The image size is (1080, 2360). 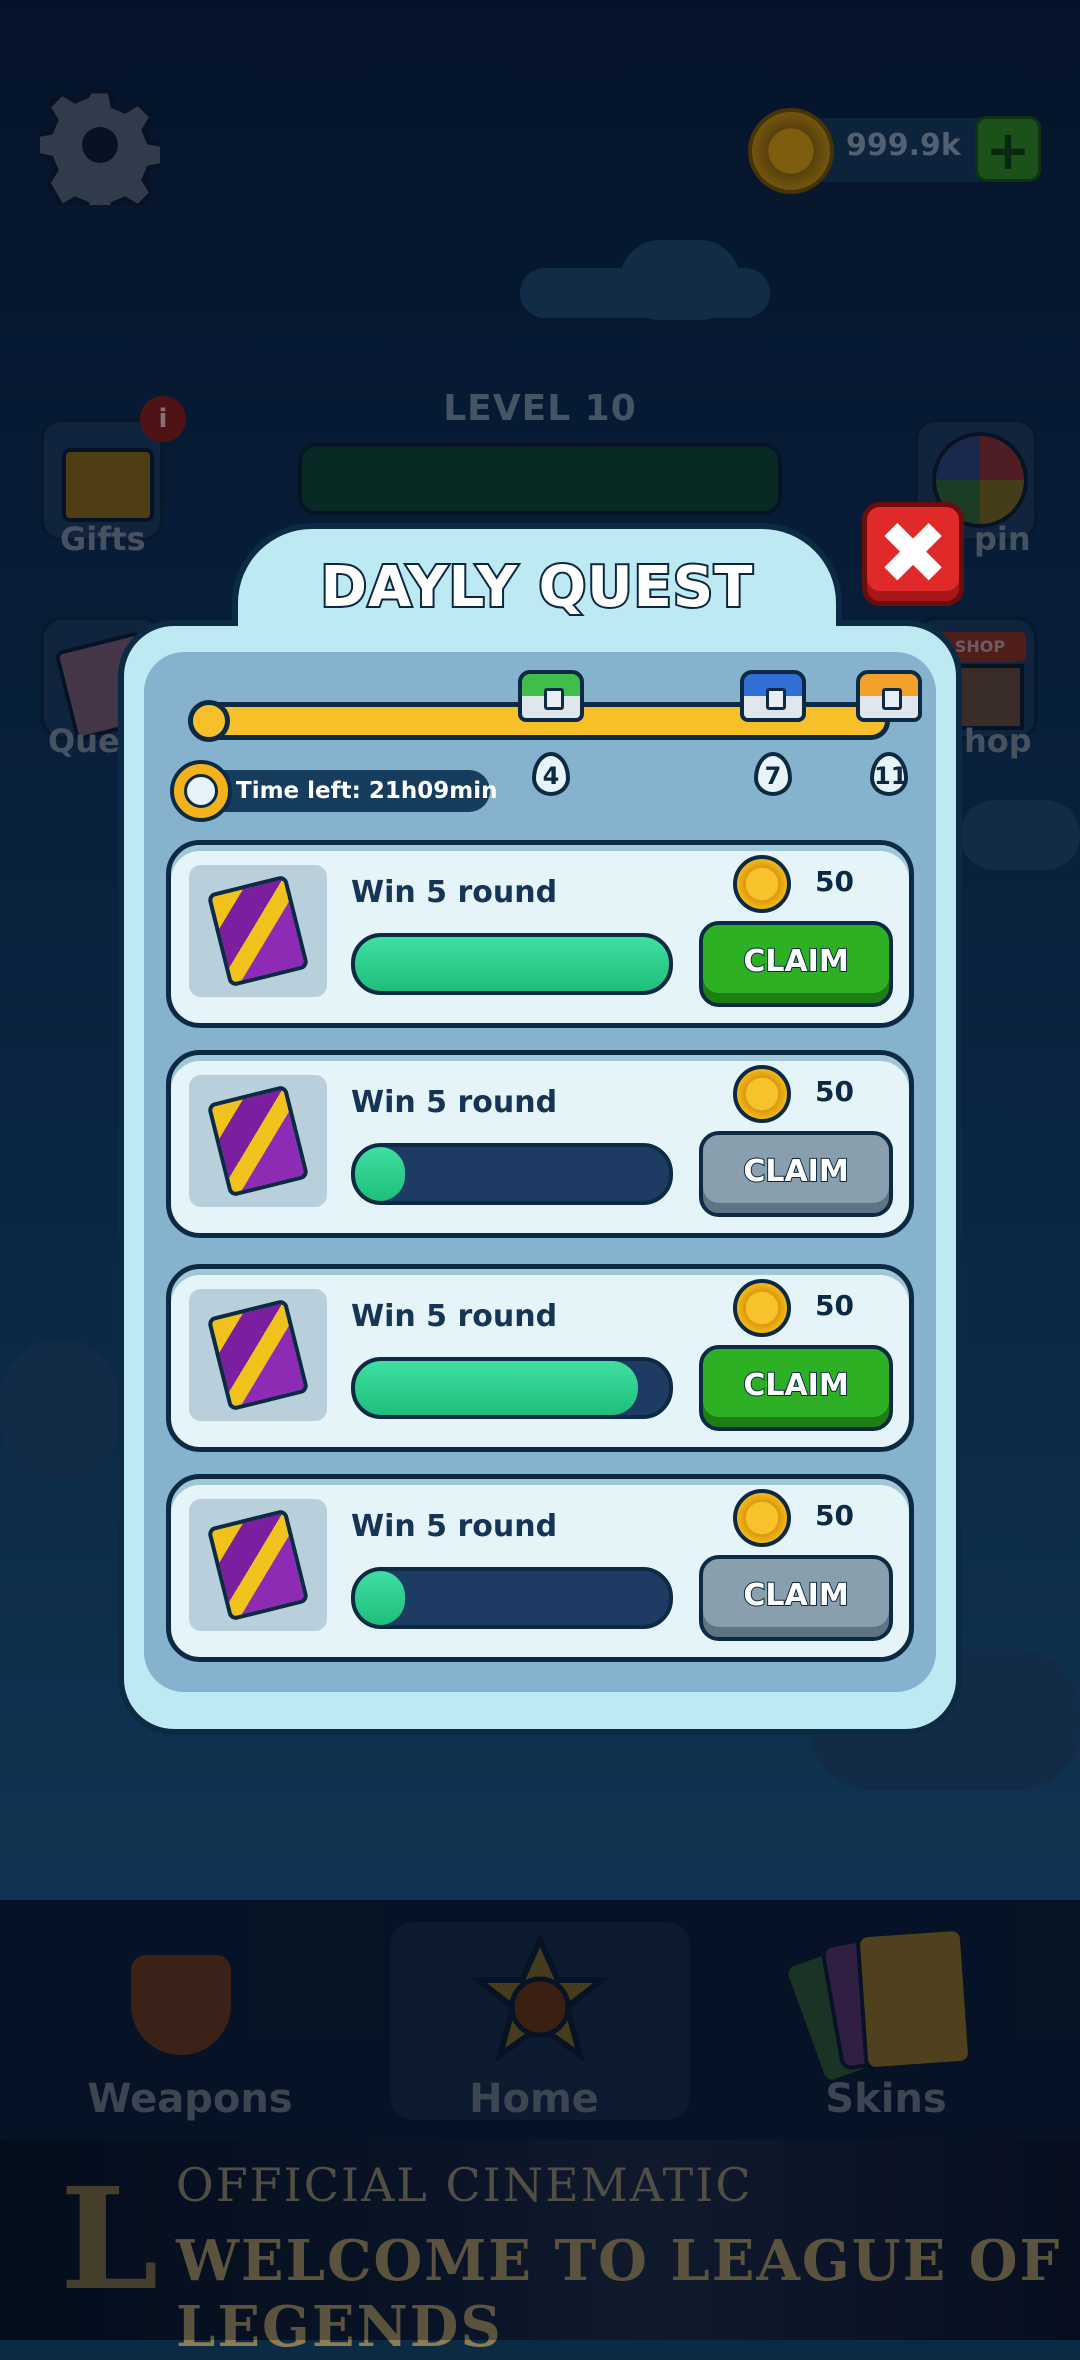 I want to click on track-start-knob, so click(x=209, y=721).